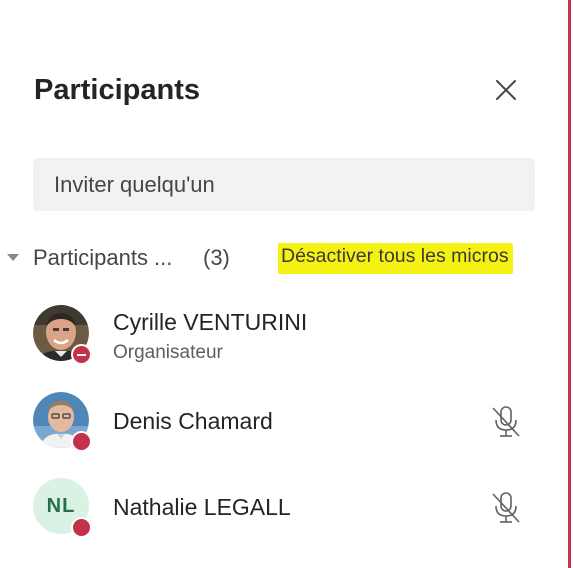 The height and width of the screenshot is (568, 573). What do you see at coordinates (210, 322) in the screenshot?
I see `participant-name: Cyrille VENTURINI` at bounding box center [210, 322].